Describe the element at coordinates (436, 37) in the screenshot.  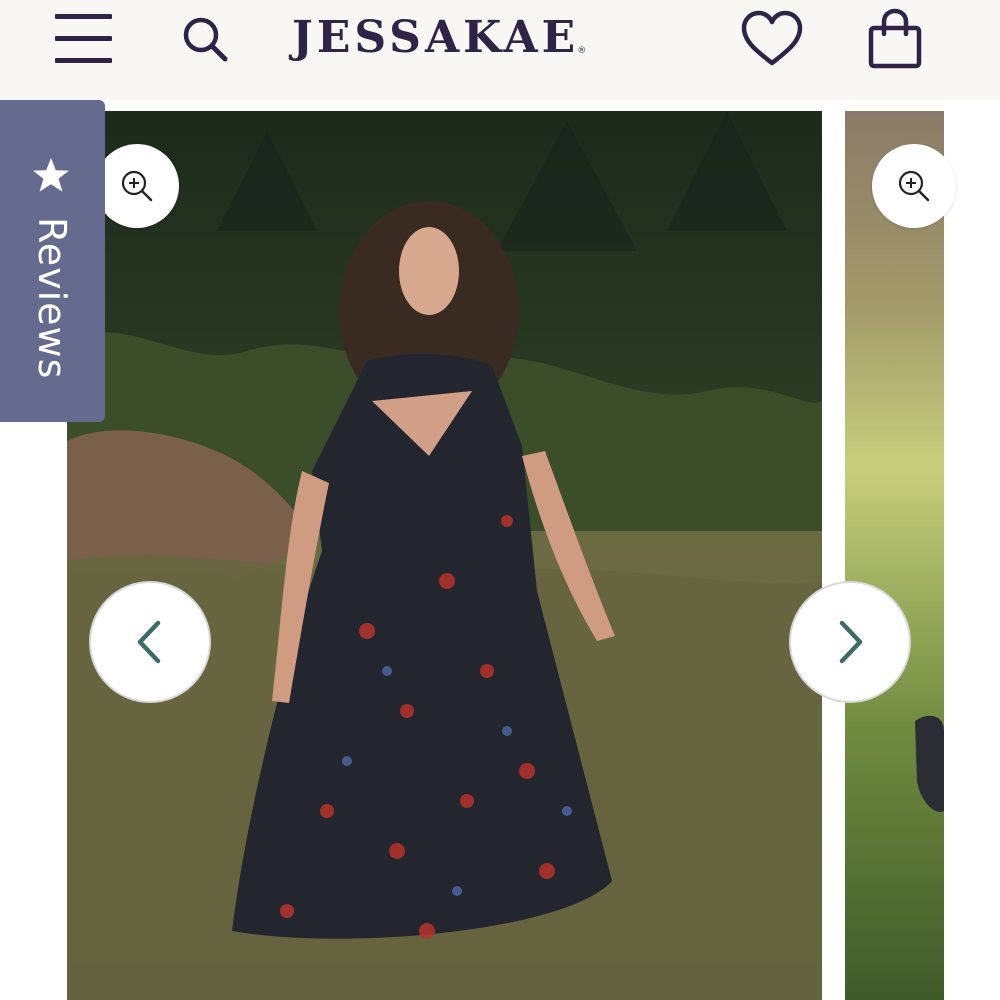
I see `brand-name: JESSAKAE` at that location.